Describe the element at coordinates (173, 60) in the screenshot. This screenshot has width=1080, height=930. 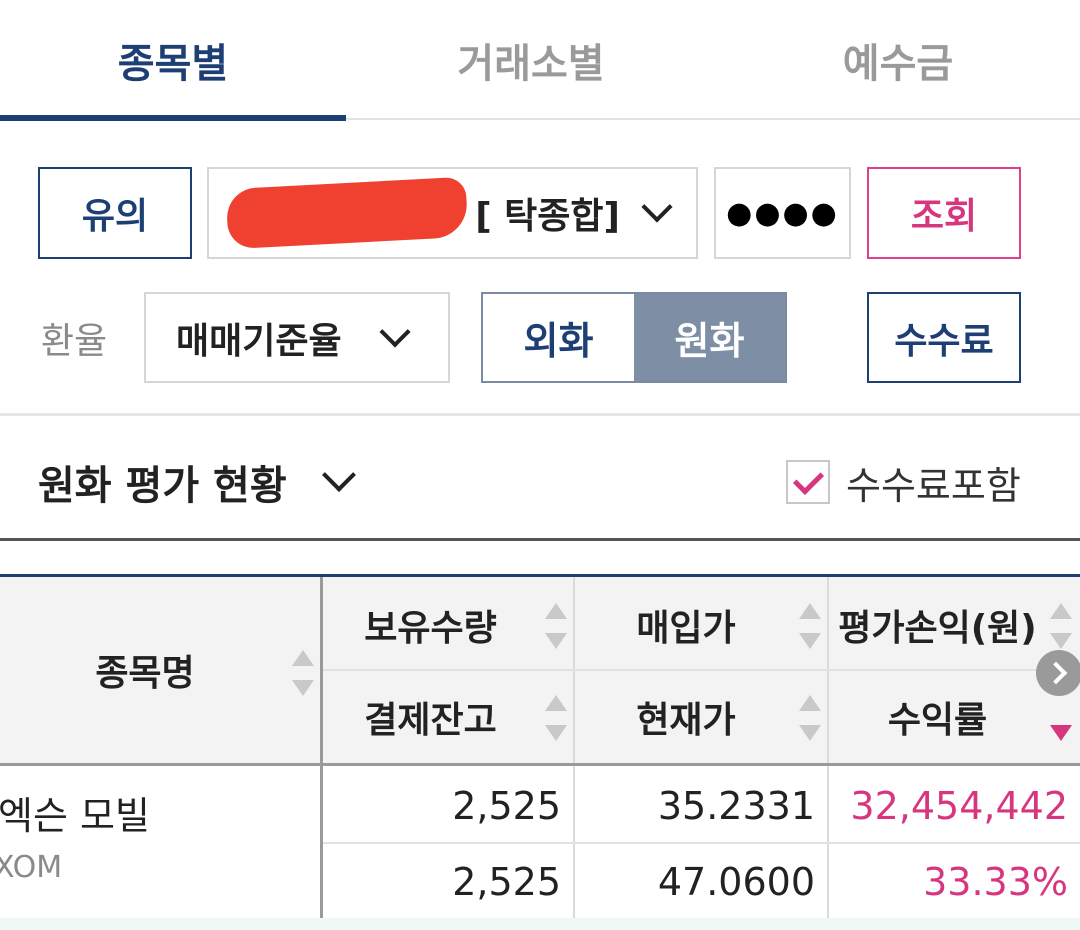
I see `tab-by-stock: 종목별` at that location.